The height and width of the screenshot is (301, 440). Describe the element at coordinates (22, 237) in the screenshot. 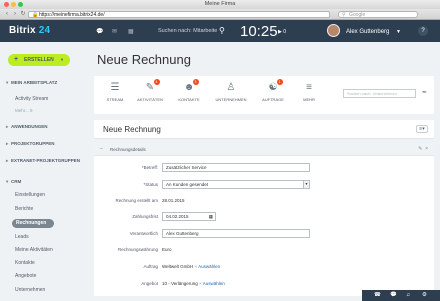

I see `sidebar-item-leads: Leads` at that location.